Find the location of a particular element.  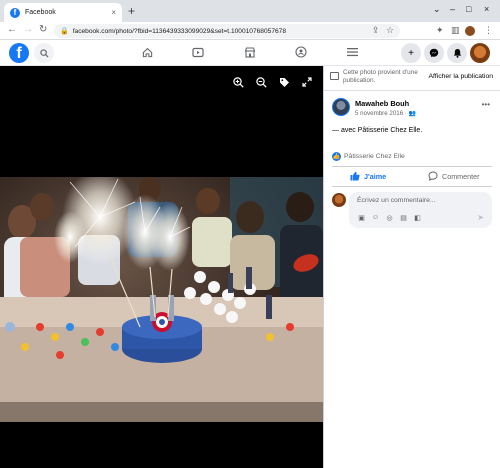

menu-icon is located at coordinates (352, 52).